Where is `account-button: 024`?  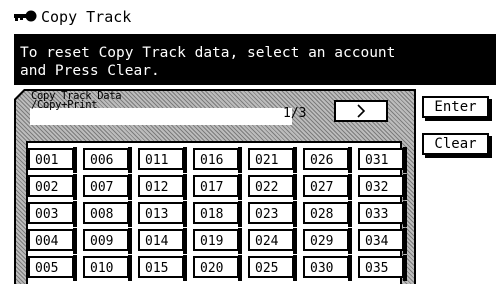
account-button: 024 is located at coordinates (272, 241).